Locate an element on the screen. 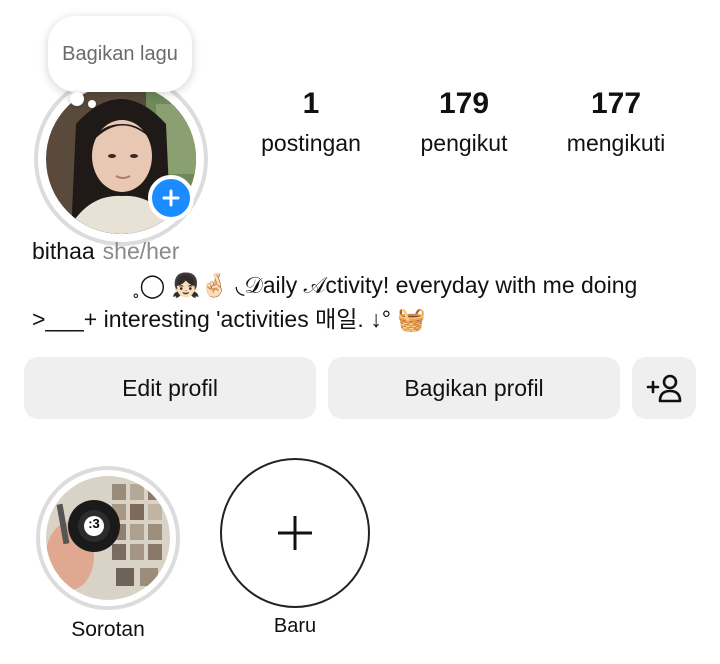 The image size is (720, 664). bubble-tail-dot is located at coordinates (77, 99).